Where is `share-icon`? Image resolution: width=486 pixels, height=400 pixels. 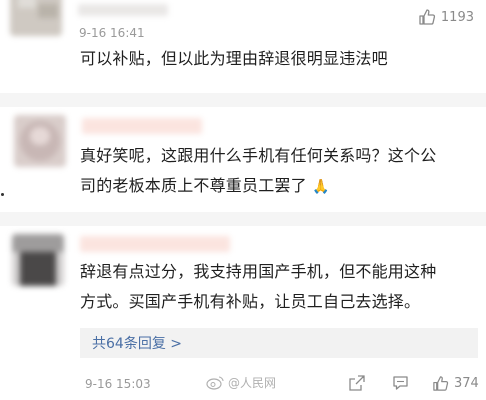 share-icon is located at coordinates (357, 383).